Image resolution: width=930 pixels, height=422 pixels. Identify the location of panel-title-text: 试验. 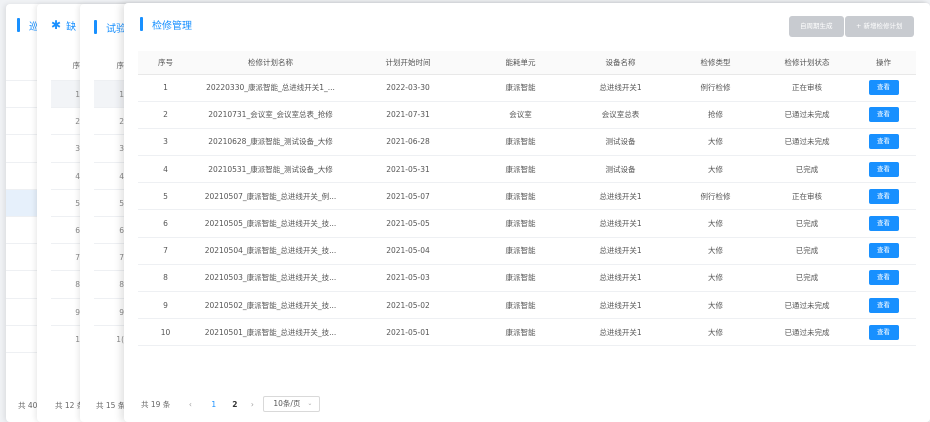
(116, 29).